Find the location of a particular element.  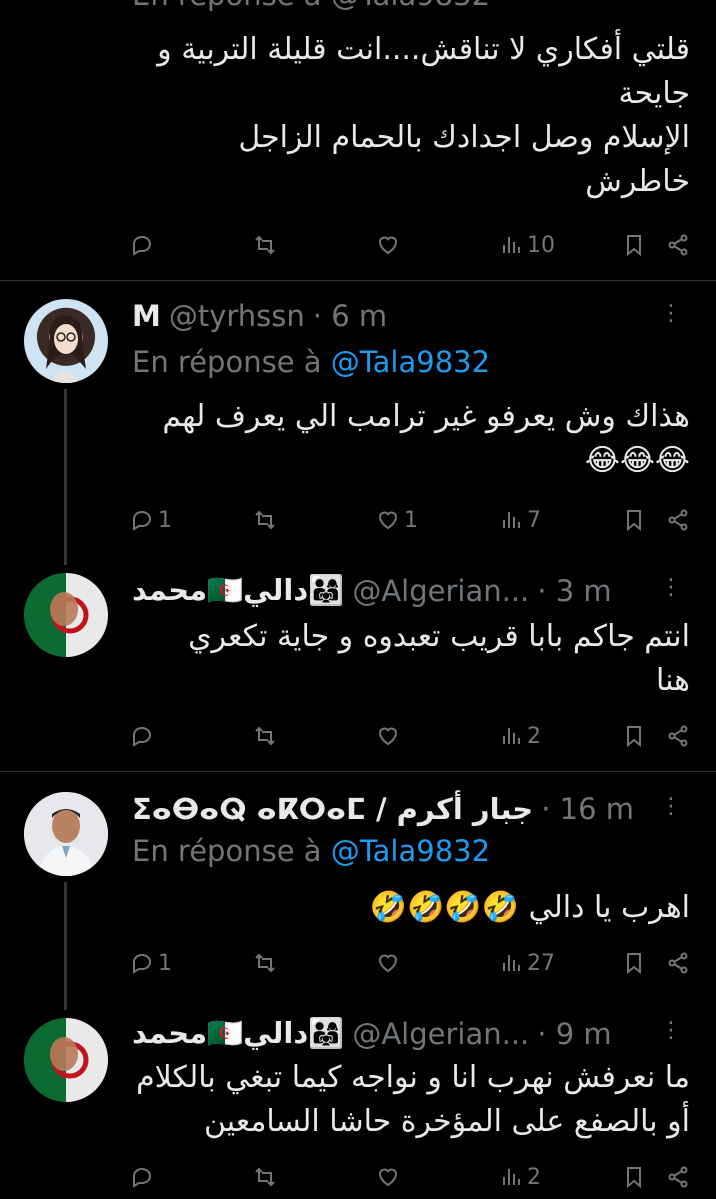

action-bar: 1 1 7 is located at coordinates (410, 520).